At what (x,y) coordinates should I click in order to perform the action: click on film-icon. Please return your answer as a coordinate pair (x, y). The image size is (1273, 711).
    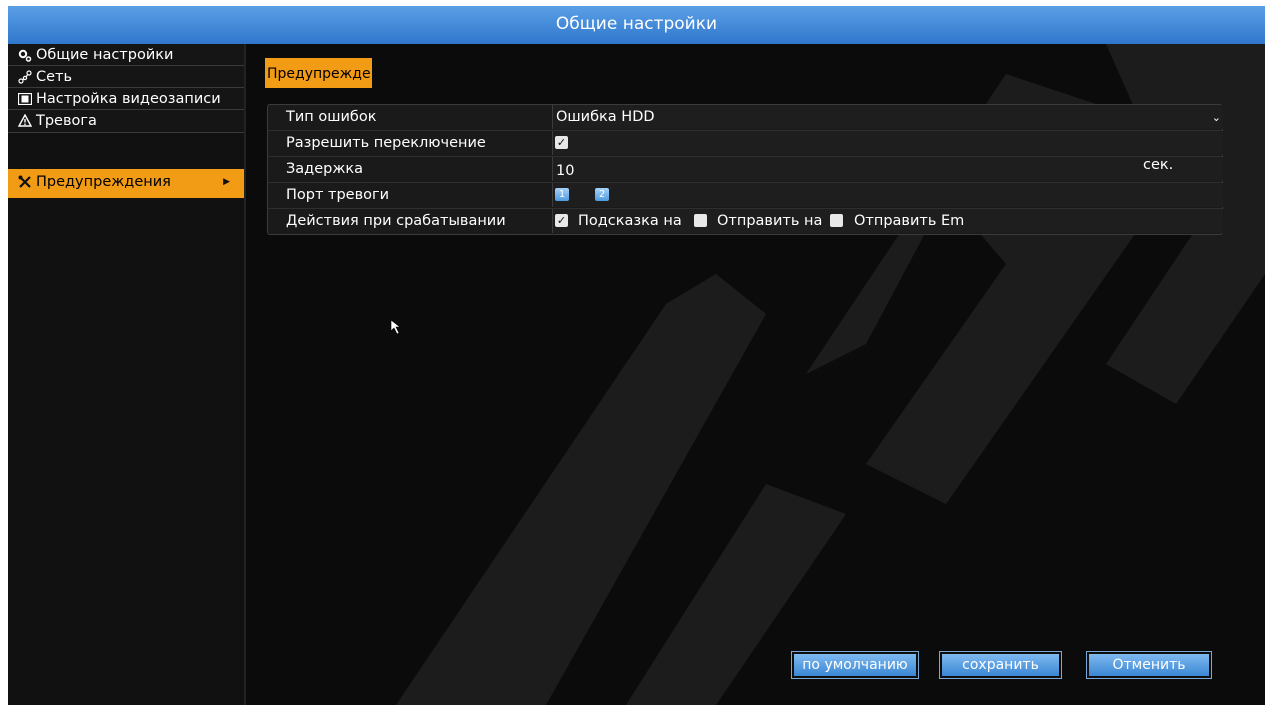
    Looking at the image, I should click on (25, 99).